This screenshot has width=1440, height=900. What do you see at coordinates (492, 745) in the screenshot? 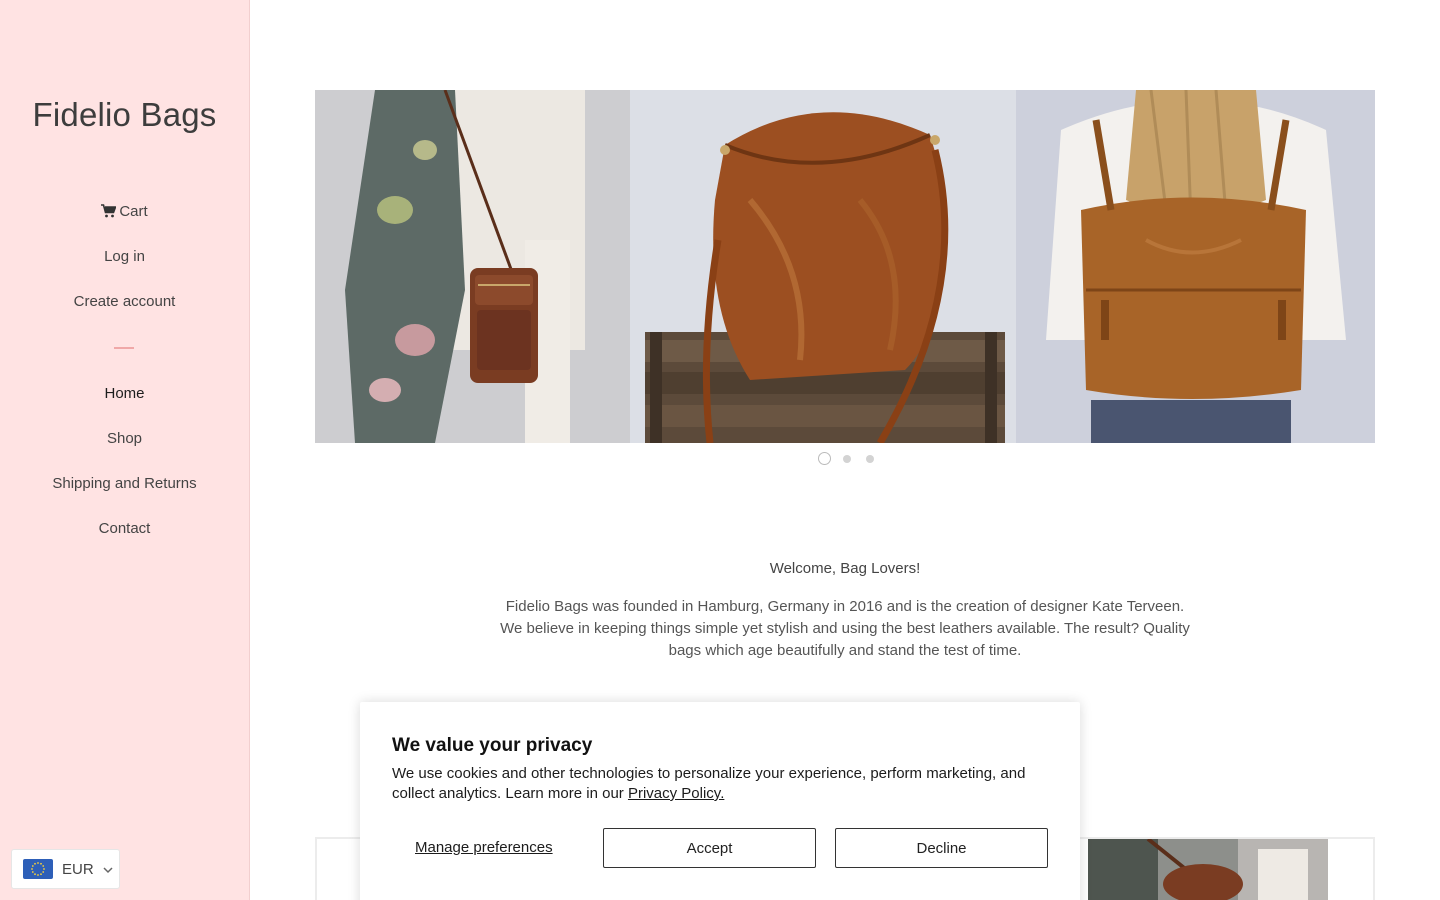
I see `cookie-title: We value your privacy` at bounding box center [492, 745].